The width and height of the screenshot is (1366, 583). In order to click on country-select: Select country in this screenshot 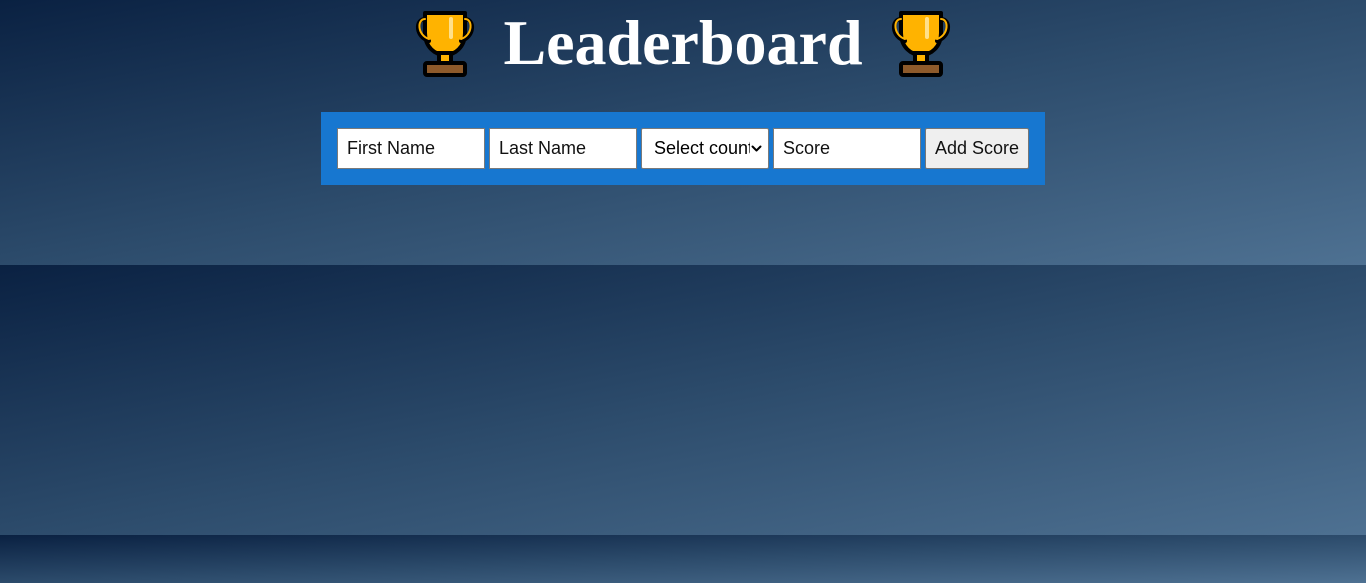, I will do `click(705, 148)`.